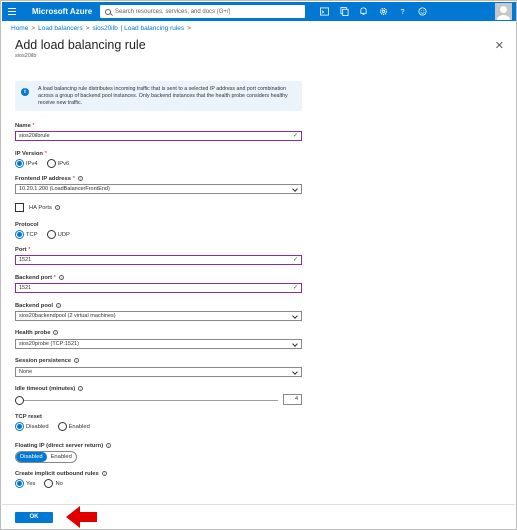 This screenshot has width=517, height=530. Describe the element at coordinates (63, 446) in the screenshot. I see `floating-ip-label: Floating IP (direct server return) i` at that location.